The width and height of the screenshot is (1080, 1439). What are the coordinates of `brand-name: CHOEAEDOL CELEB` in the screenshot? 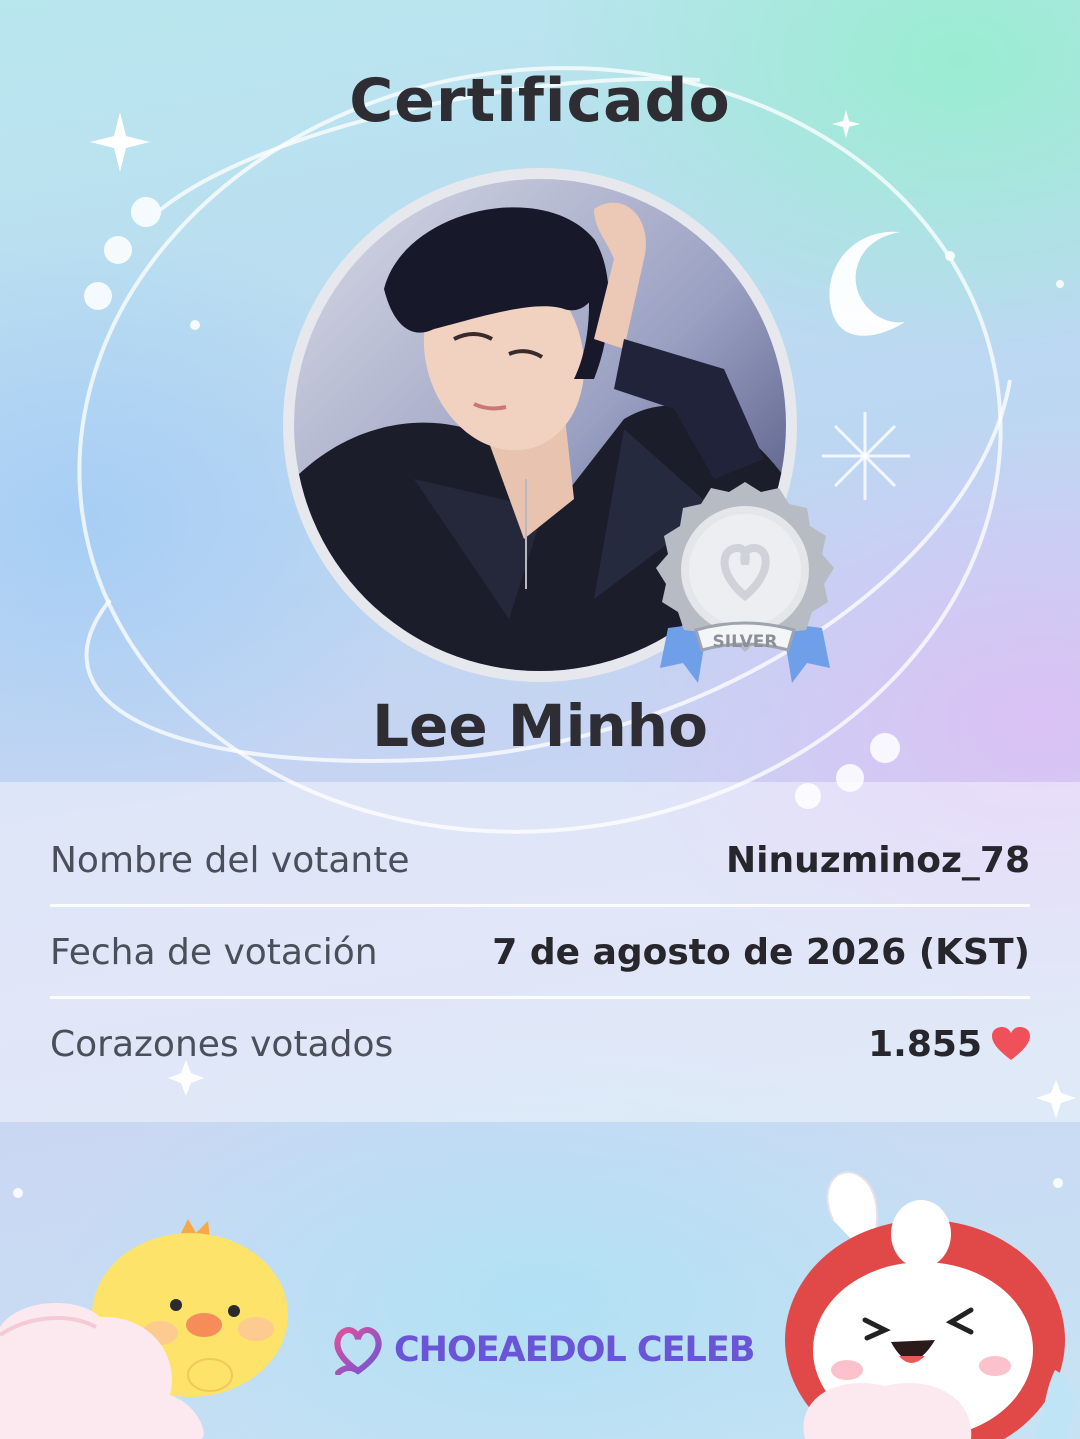 It's located at (574, 1350).